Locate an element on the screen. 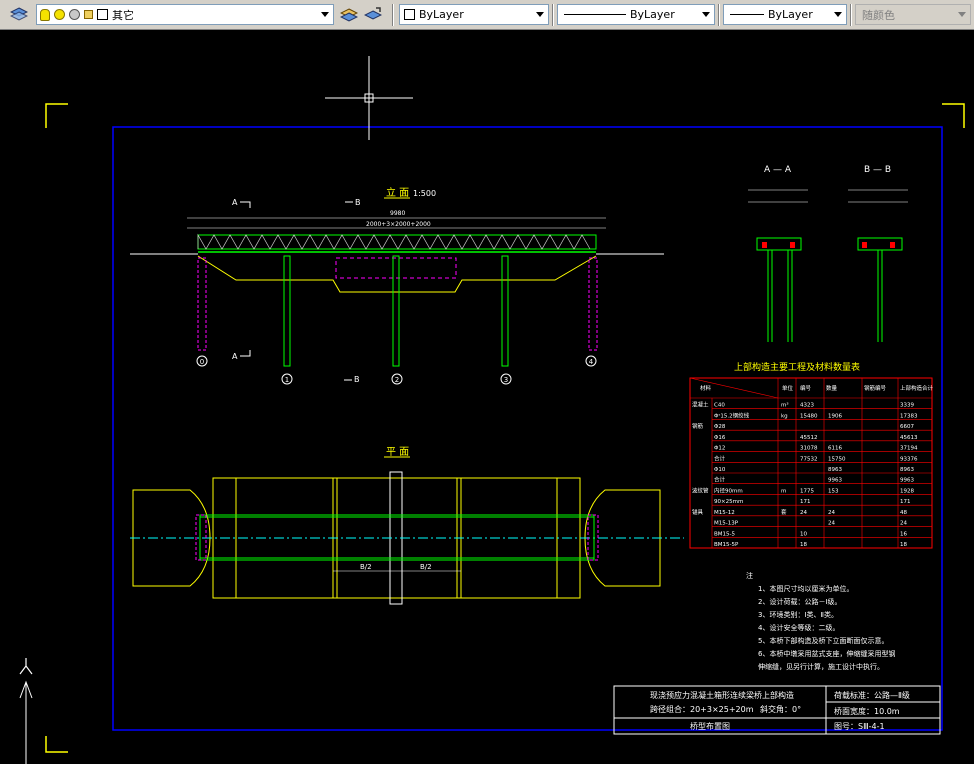 The height and width of the screenshot is (764, 974). pier-number-2: 2 is located at coordinates (397, 380).